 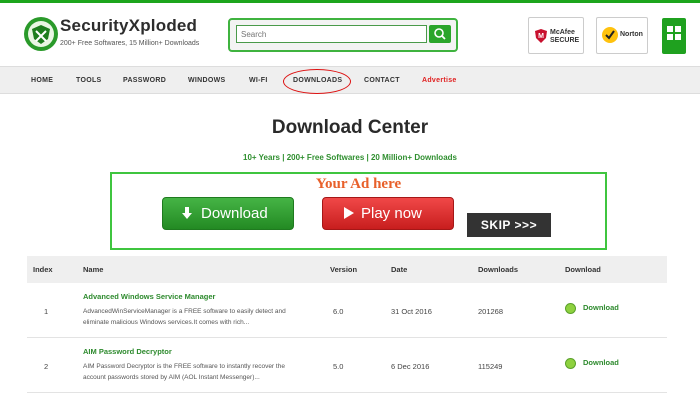 What do you see at coordinates (382, 80) in the screenshot?
I see `nav-contact: CONTACT` at bounding box center [382, 80].